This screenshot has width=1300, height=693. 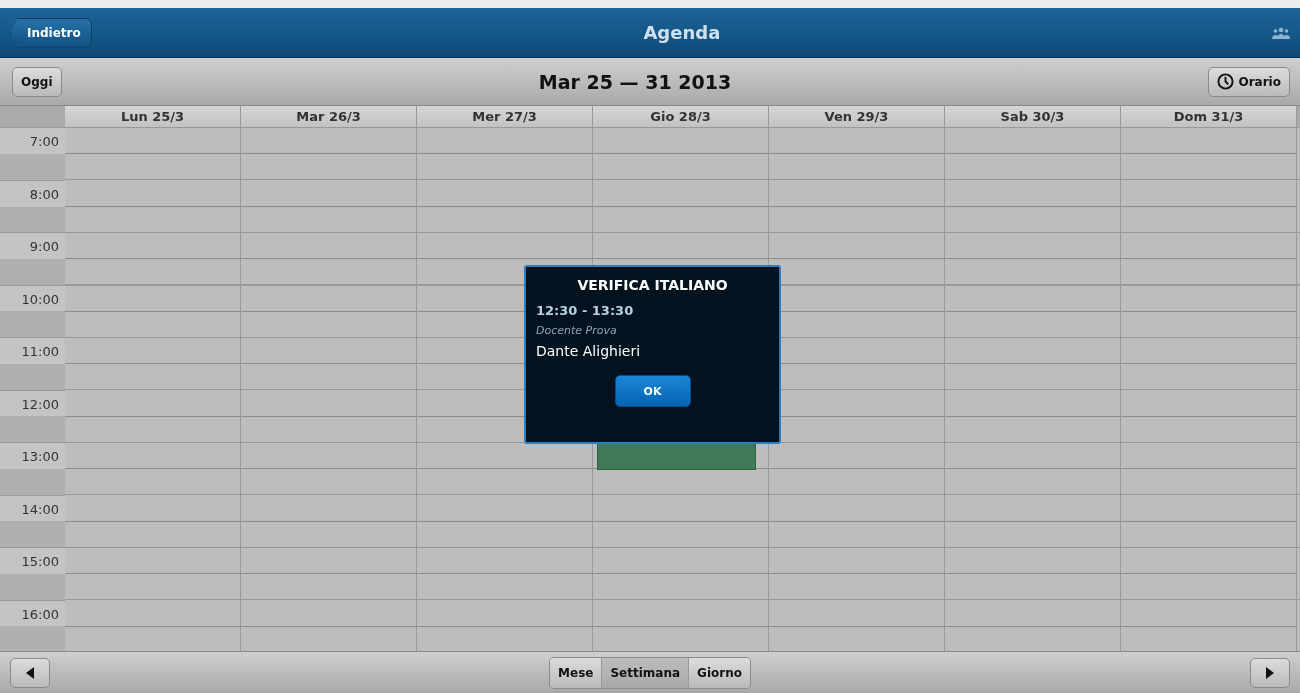 I want to click on hour-label: 11:00, so click(x=32, y=363).